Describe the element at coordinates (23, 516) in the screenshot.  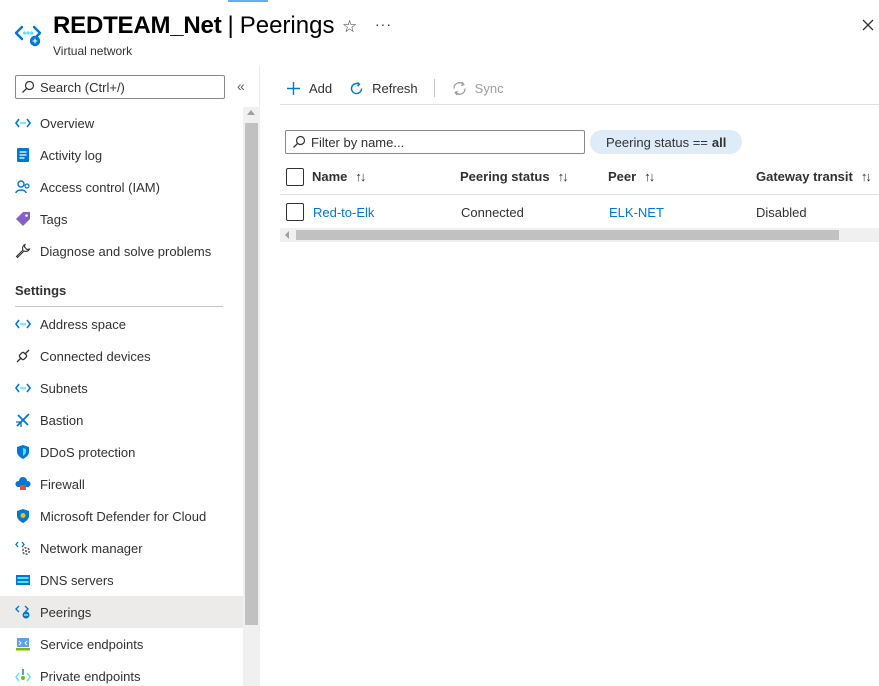
I see `defender-icon` at that location.